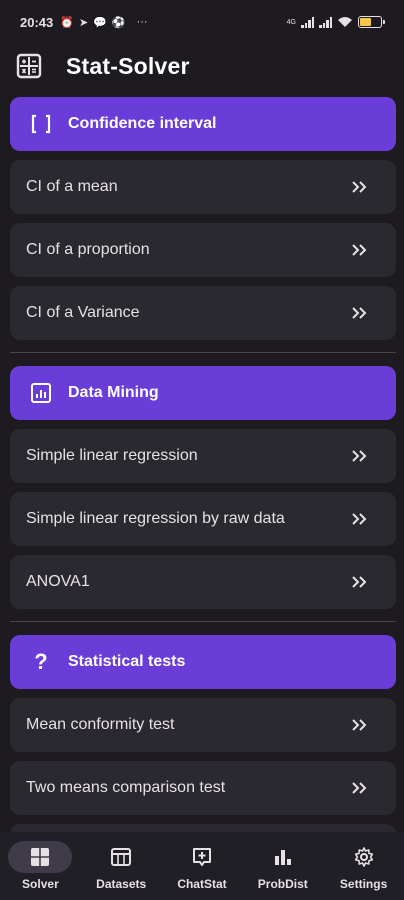  What do you see at coordinates (100, 22) in the screenshot?
I see `chat-icon: 💬` at bounding box center [100, 22].